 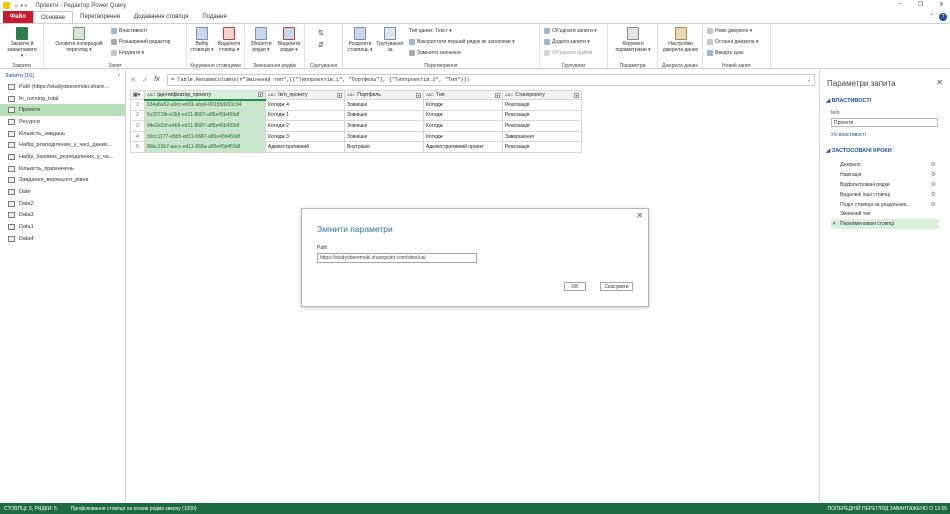 What do you see at coordinates (943, 17) in the screenshot?
I see `help-icon: ?` at bounding box center [943, 17].